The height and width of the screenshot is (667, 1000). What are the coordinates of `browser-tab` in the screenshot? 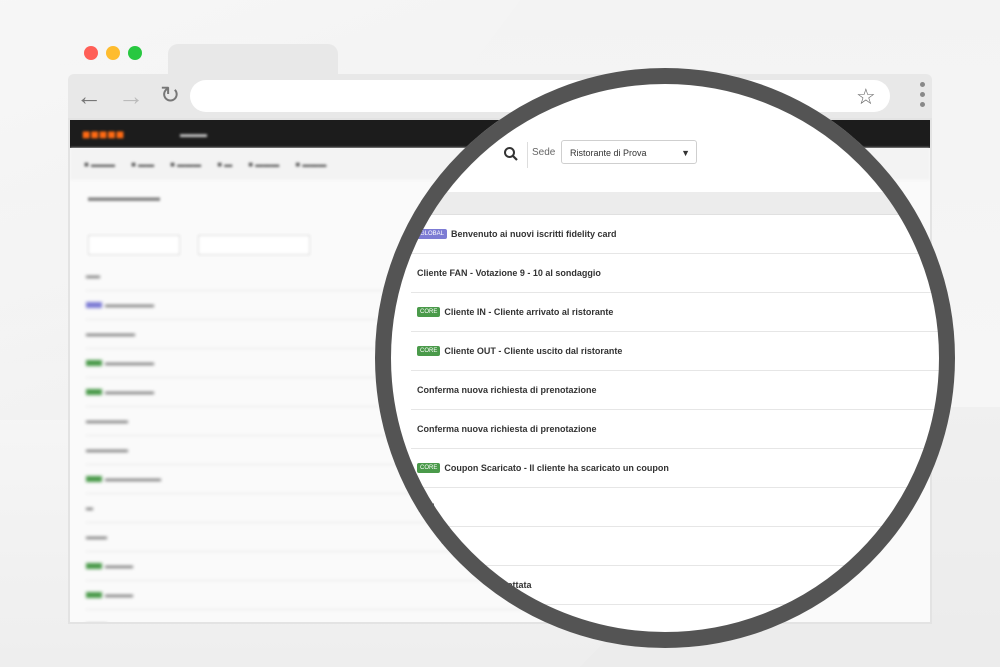 It's located at (253, 61).